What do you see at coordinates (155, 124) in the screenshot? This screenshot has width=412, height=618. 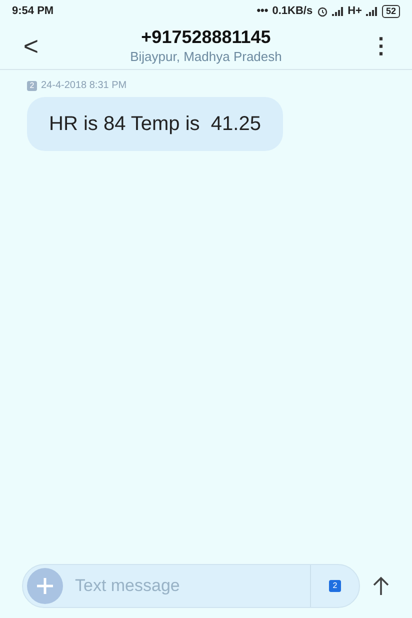 I see `message-bubble: HR is 84 Temp is 41.25` at bounding box center [155, 124].